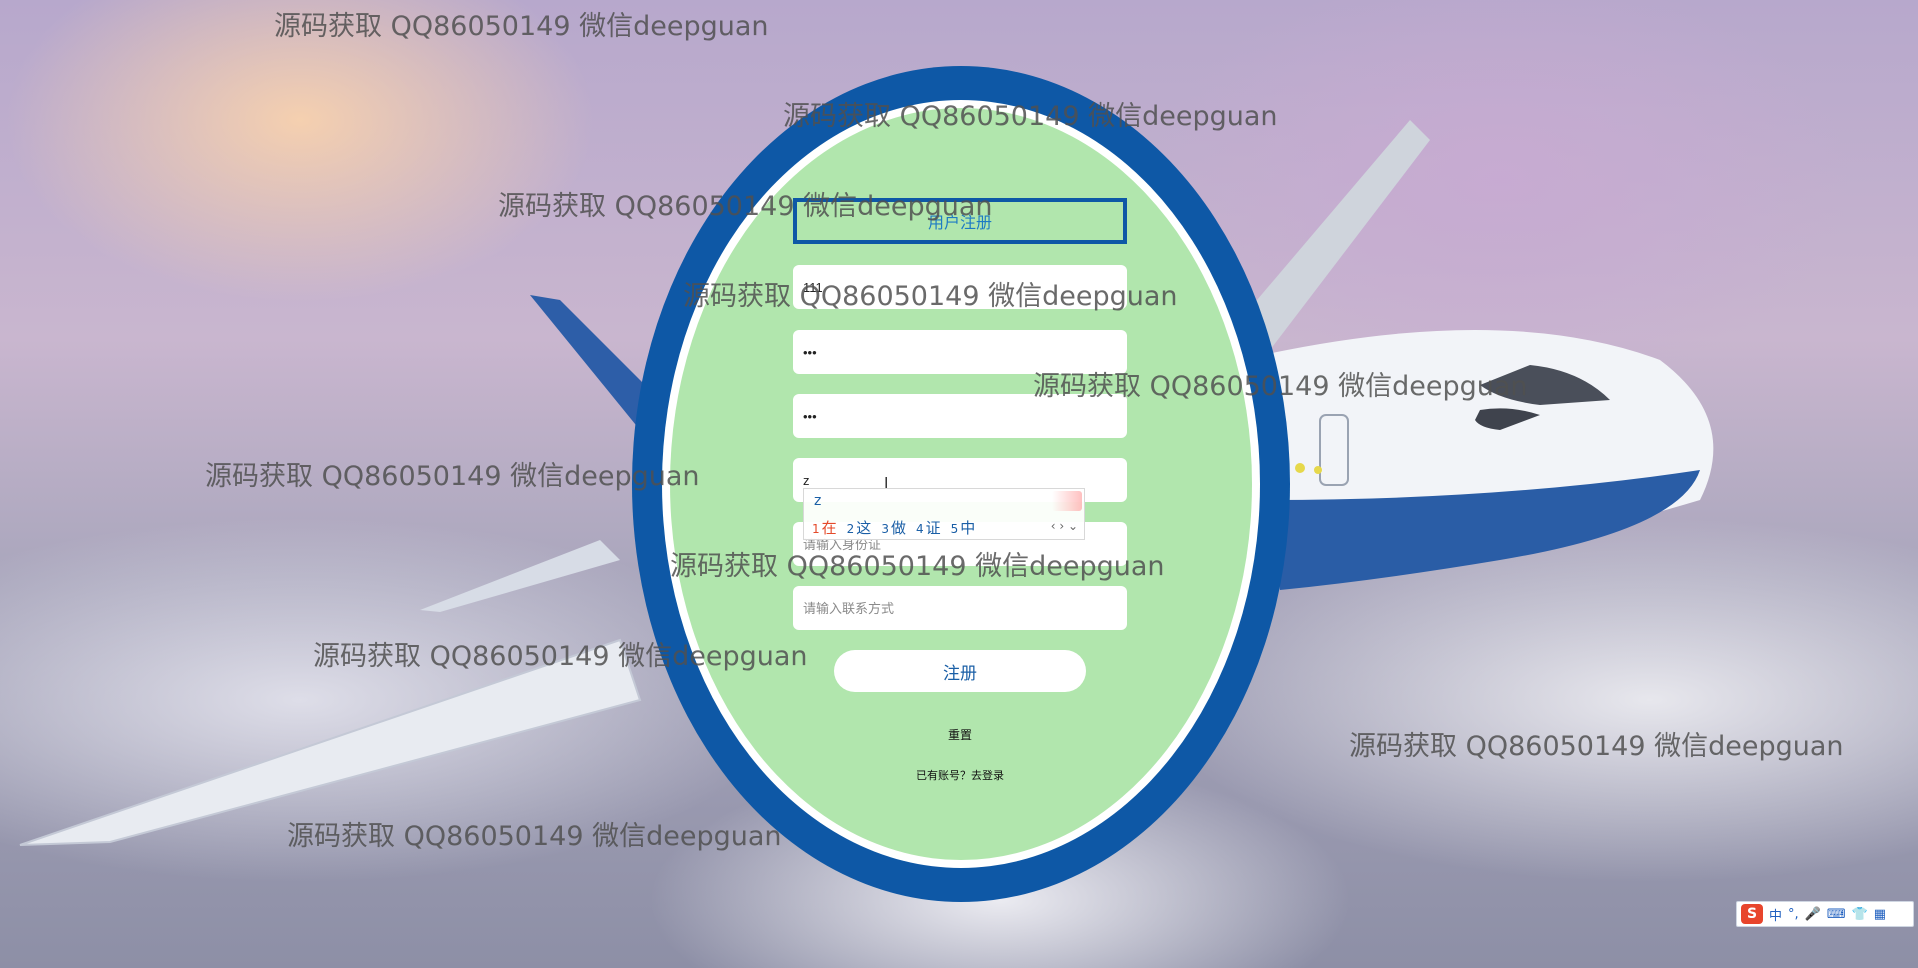 The width and height of the screenshot is (1918, 968). What do you see at coordinates (960, 287) in the screenshot?
I see `username-field` at bounding box center [960, 287].